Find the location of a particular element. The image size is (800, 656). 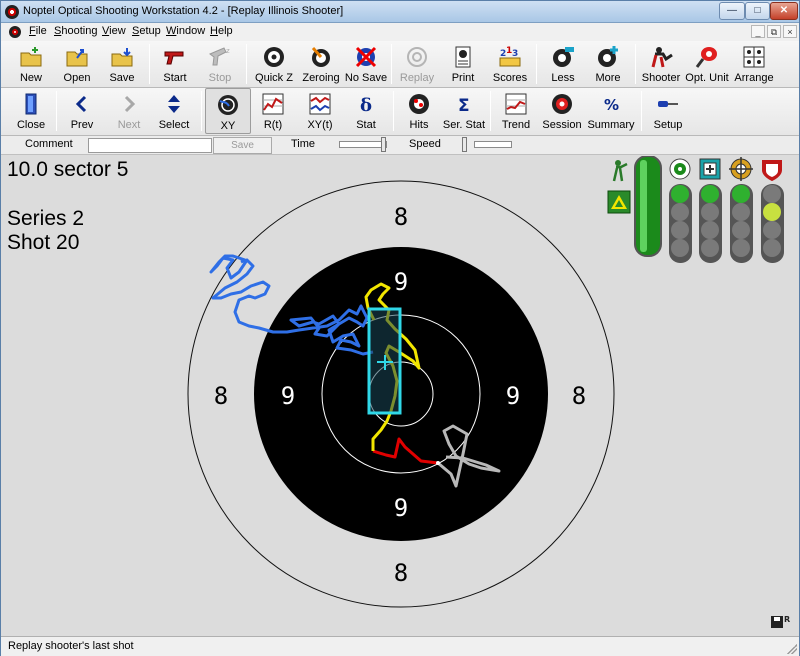

menu-setup: Setup is located at coordinates (146, 31).